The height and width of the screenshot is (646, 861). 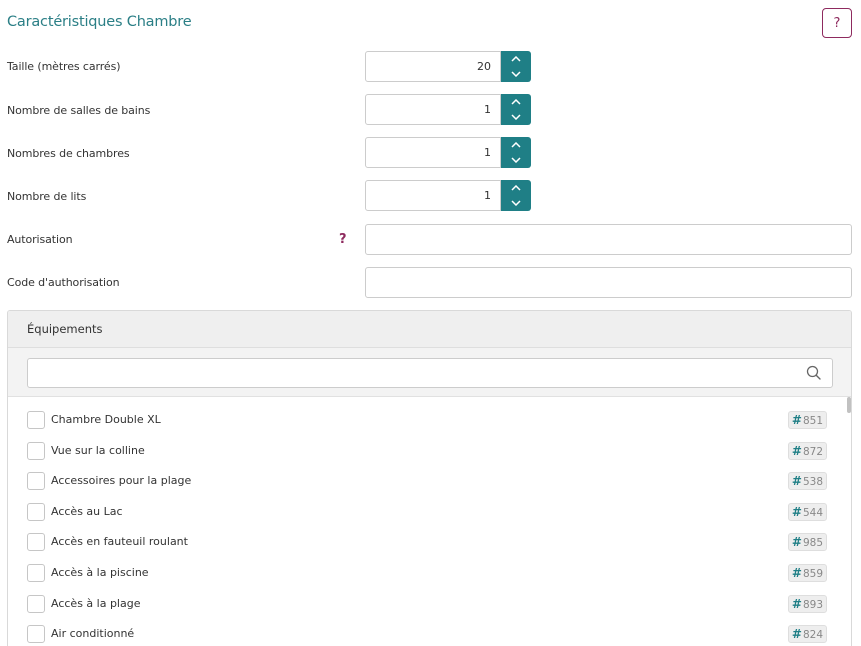 I want to click on bathrooms-increment-button, so click(x=516, y=102).